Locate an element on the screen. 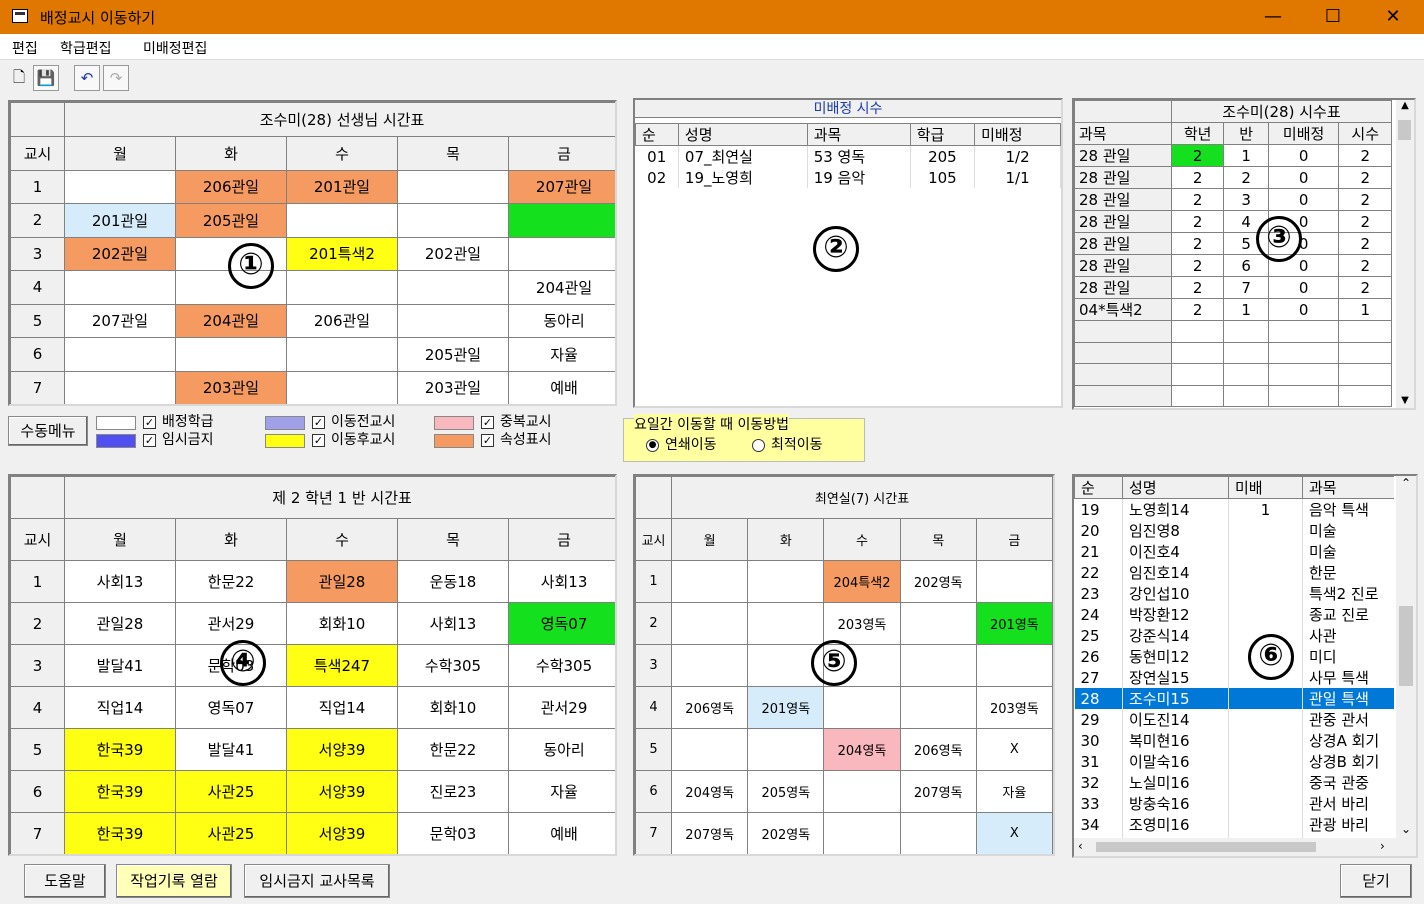 Image resolution: width=1424 pixels, height=904 pixels. timetable-cell: 예배 is located at coordinates (561, 833).